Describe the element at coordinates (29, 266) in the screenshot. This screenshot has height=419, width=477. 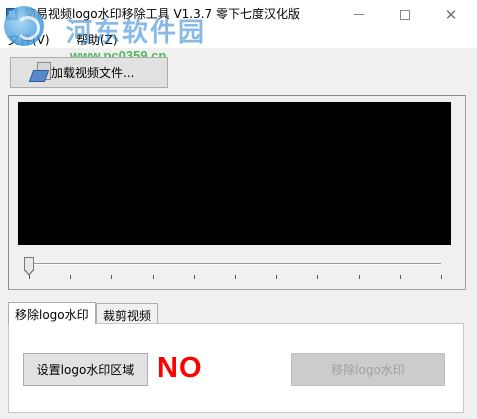
I see `seek-slider-thumb` at that location.